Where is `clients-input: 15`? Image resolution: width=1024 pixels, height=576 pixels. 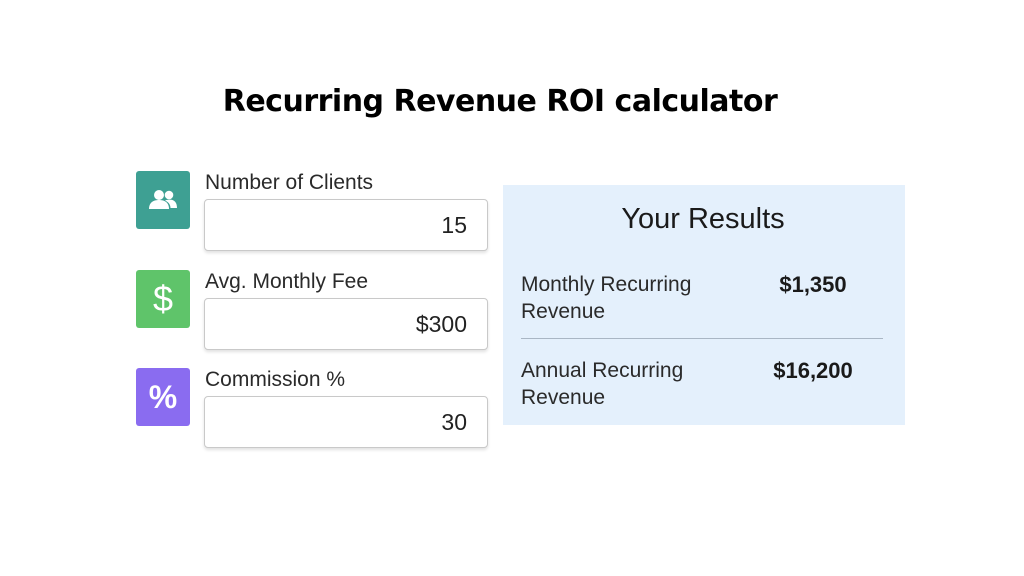
clients-input: 15 is located at coordinates (346, 225).